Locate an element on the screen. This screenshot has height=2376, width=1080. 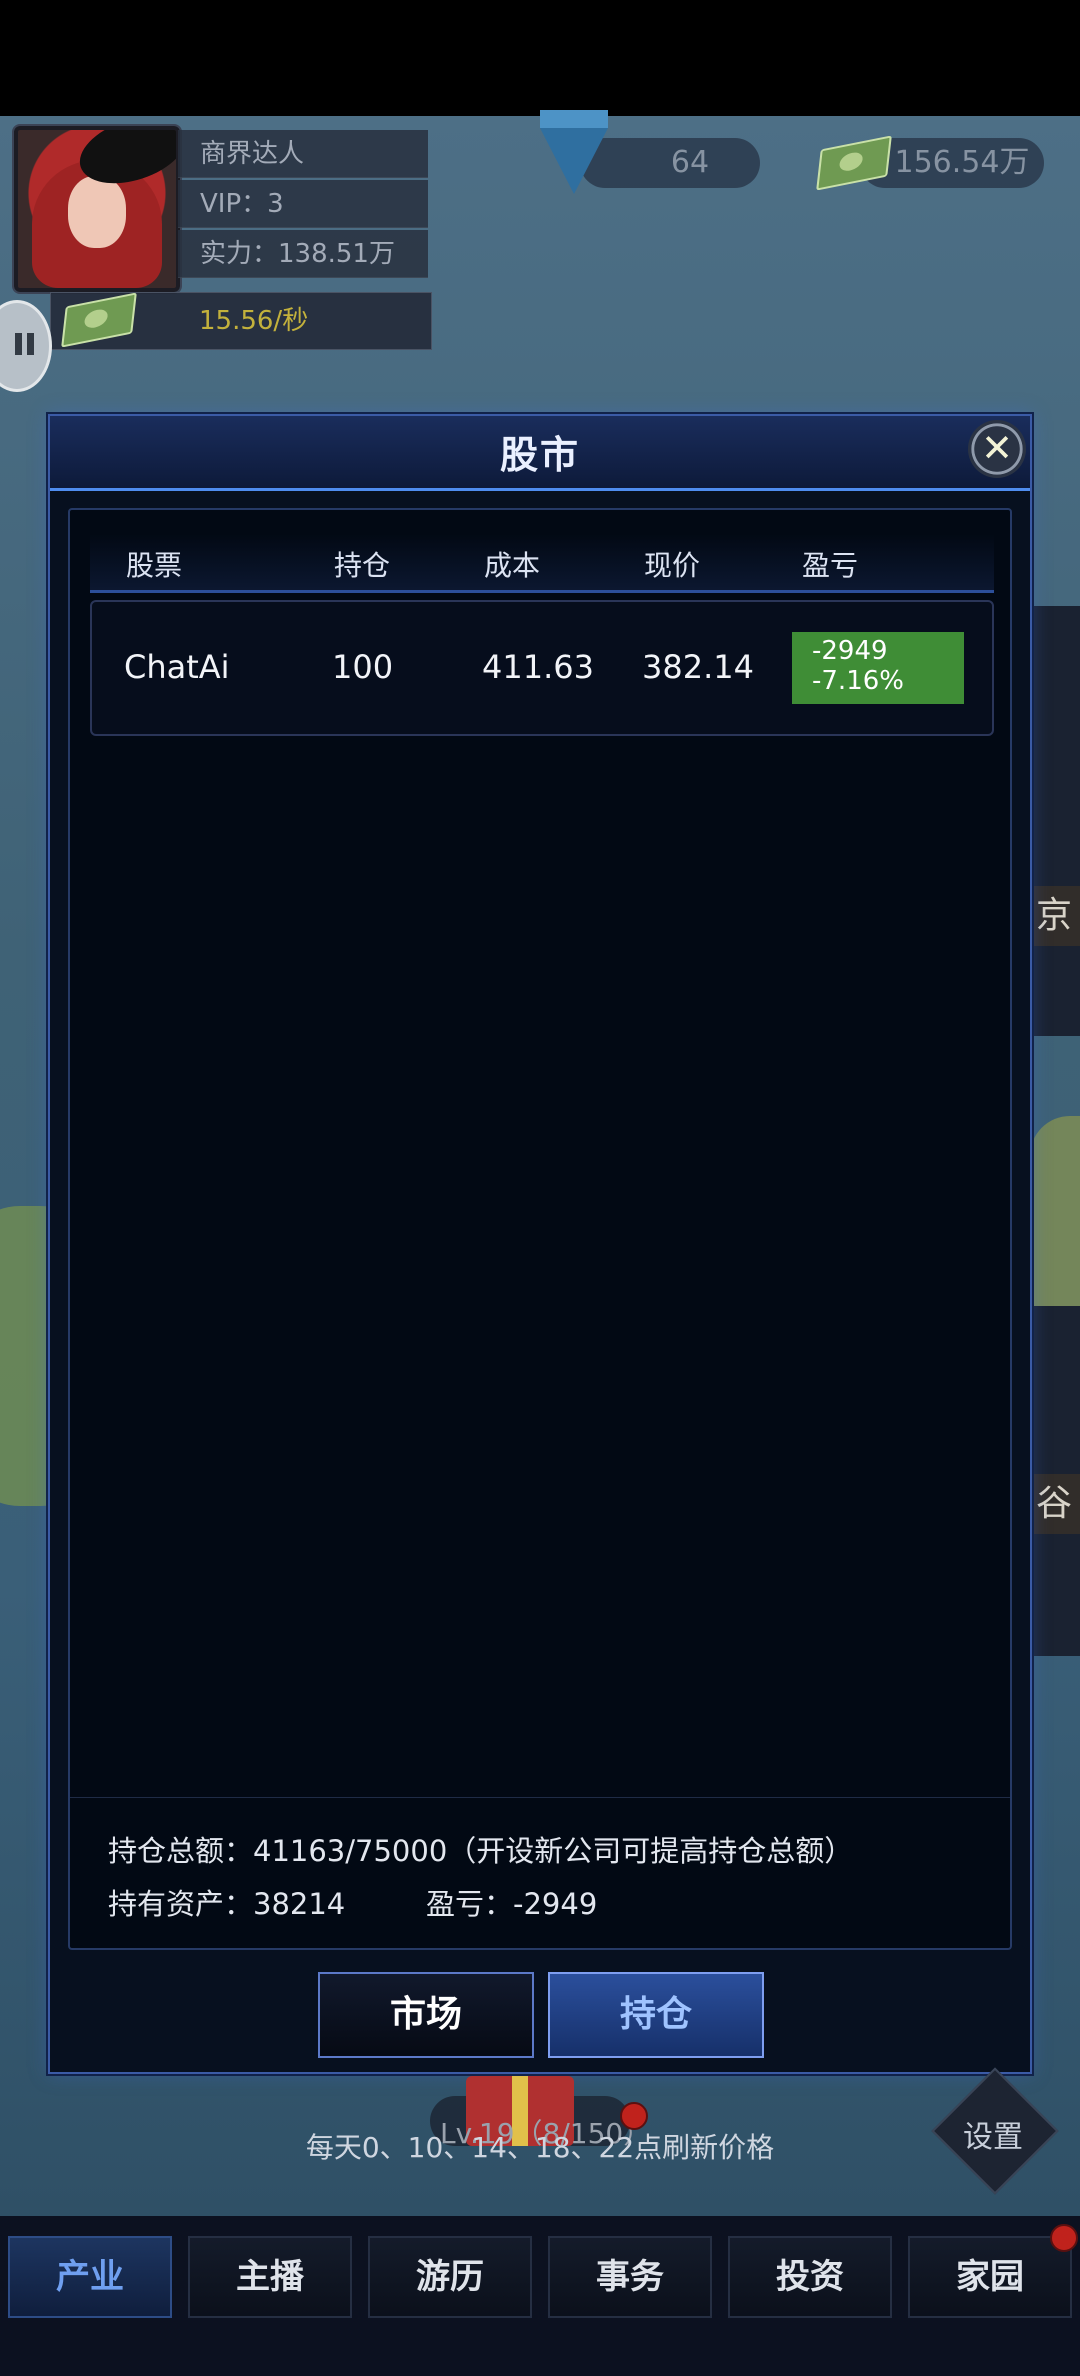
player-power: 实力：138.51万 is located at coordinates (303, 254).